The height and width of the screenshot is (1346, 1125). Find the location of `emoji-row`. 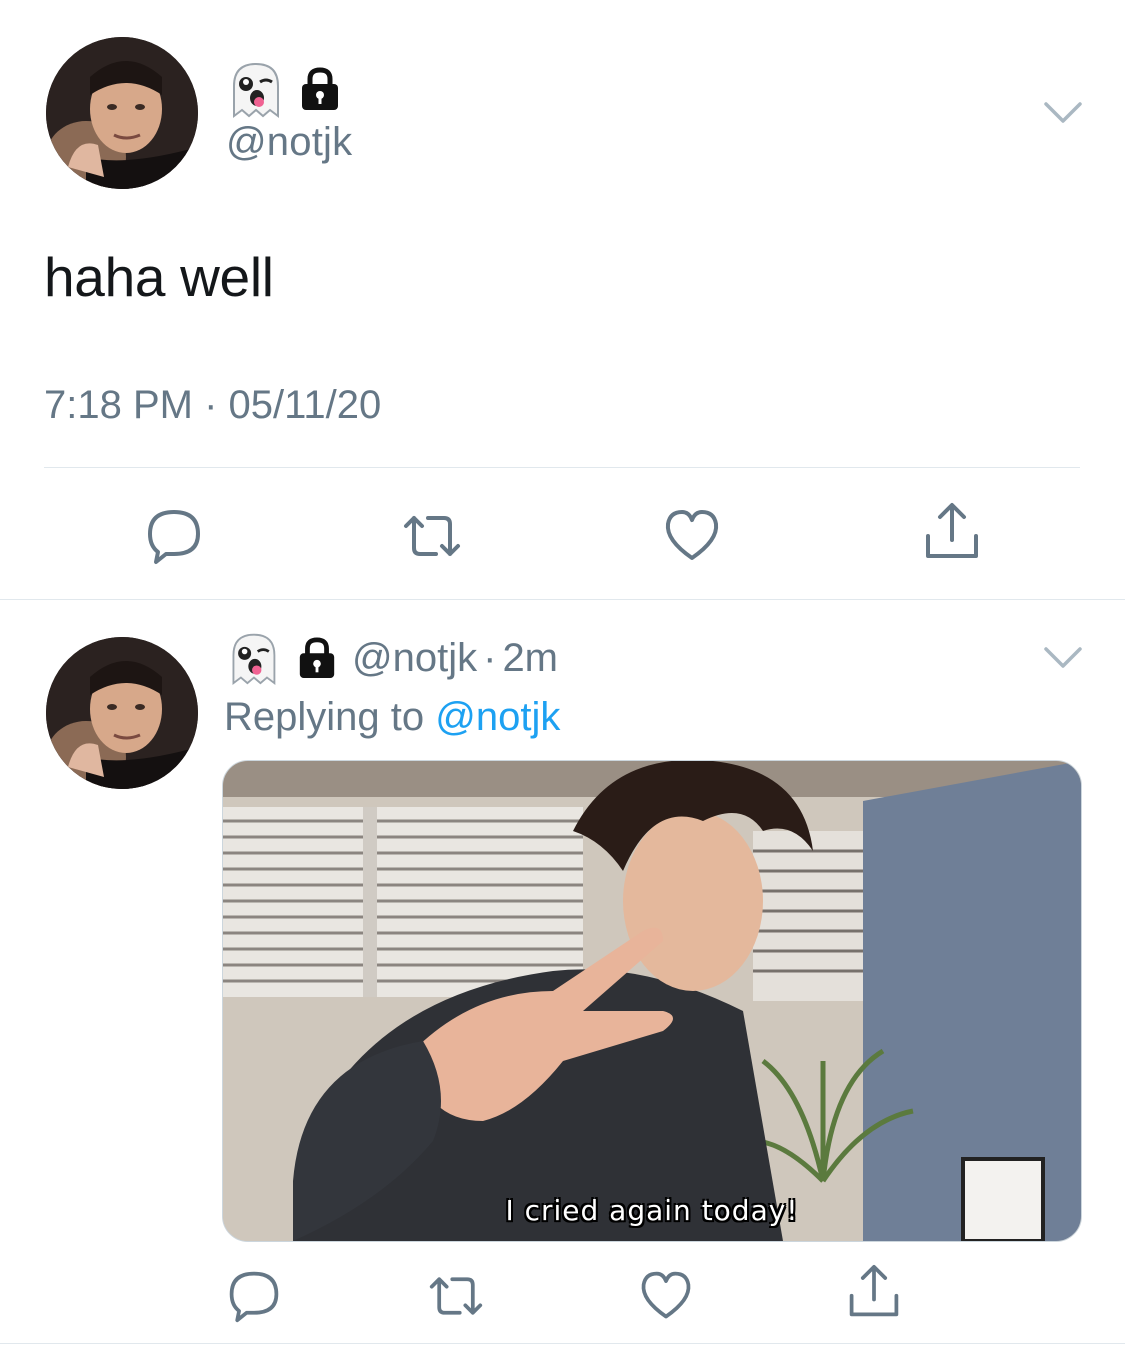

emoji-row is located at coordinates (284, 89).